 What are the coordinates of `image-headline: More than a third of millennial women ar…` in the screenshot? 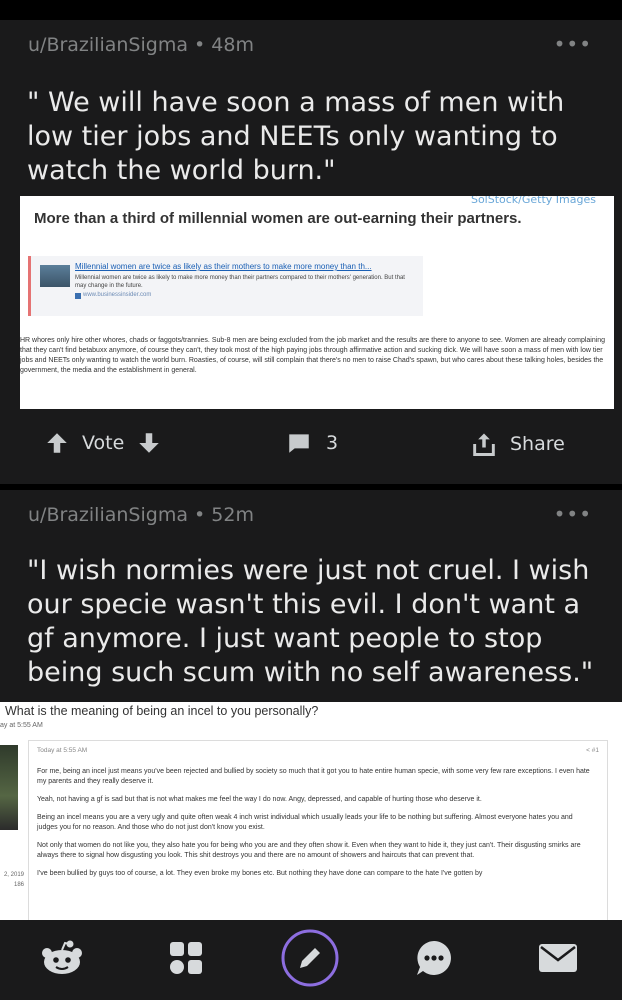 It's located at (278, 218).